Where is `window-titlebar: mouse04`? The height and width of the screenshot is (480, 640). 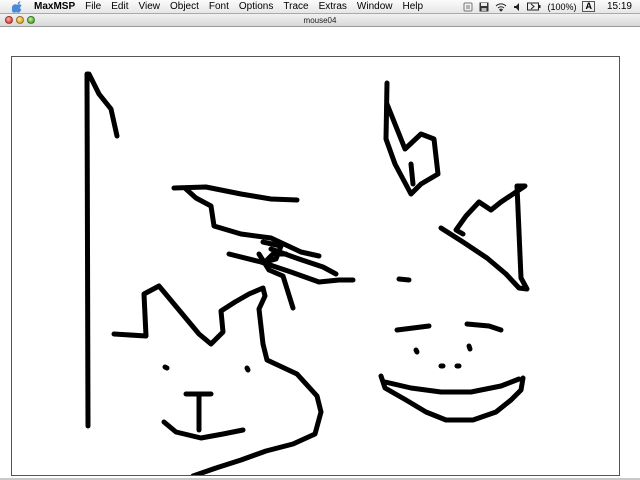
window-titlebar: mouse04 is located at coordinates (320, 20).